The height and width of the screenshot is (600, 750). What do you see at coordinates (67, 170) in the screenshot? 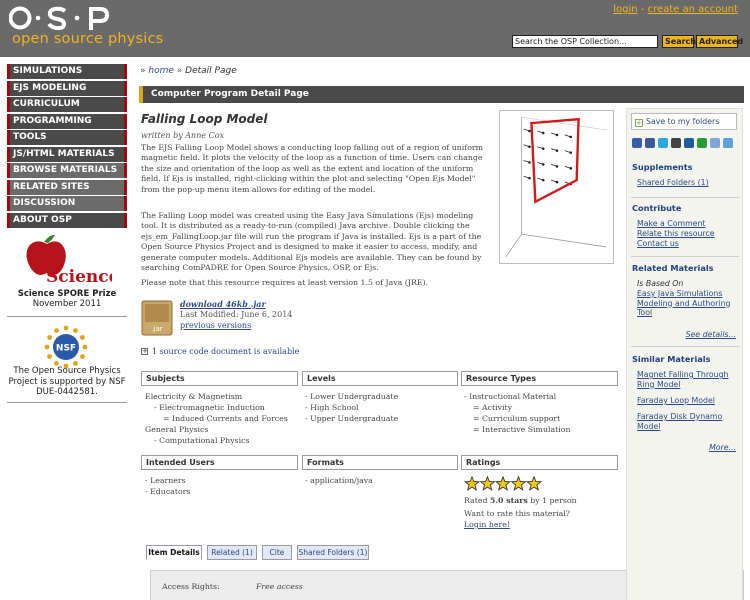
I see `nav-item-browse-materials: BROWSE MATERIALS` at bounding box center [67, 170].